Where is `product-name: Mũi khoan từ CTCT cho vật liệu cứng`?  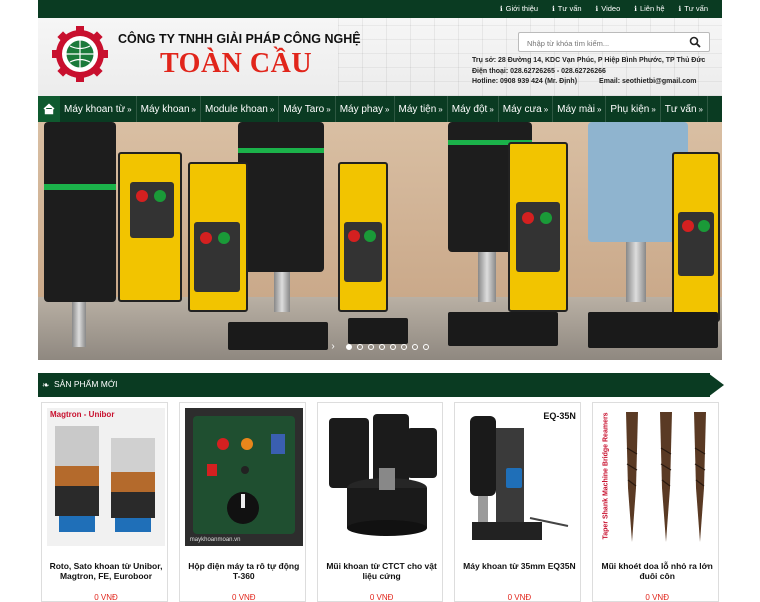 product-name: Mũi khoan từ CTCT cho vật liệu cứng is located at coordinates (382, 571).